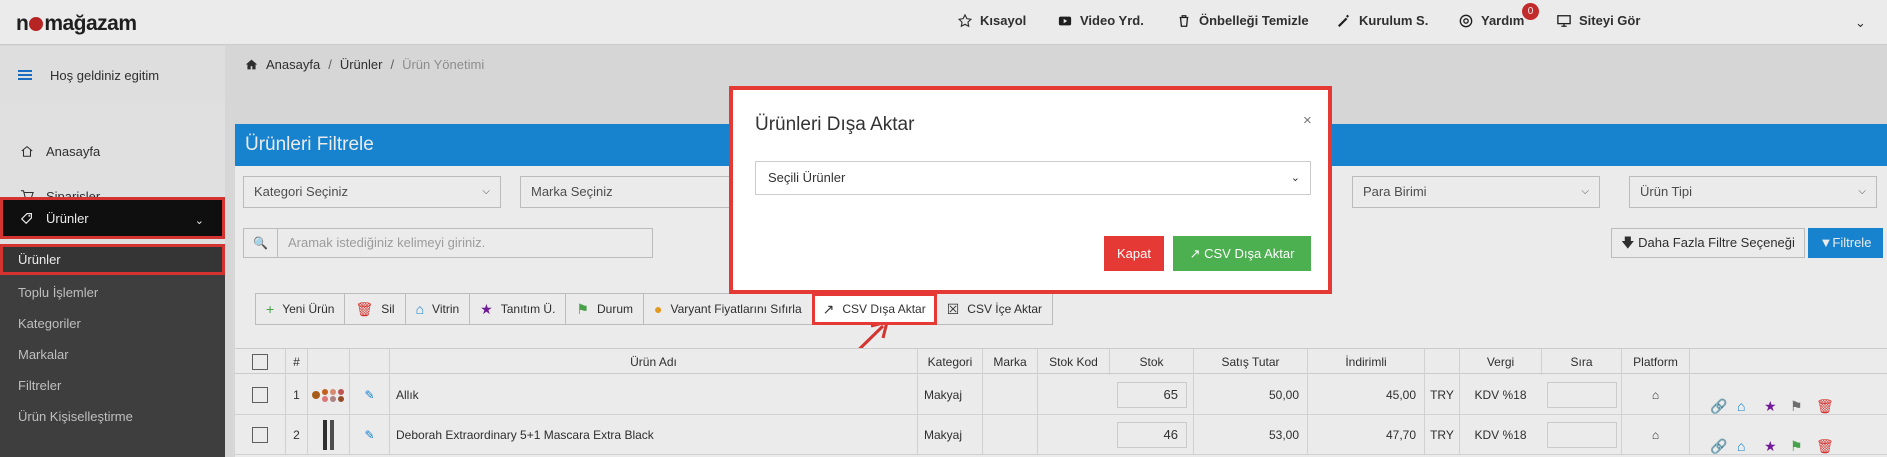 The image size is (1887, 457). I want to click on close-button: Kapat, so click(1134, 253).